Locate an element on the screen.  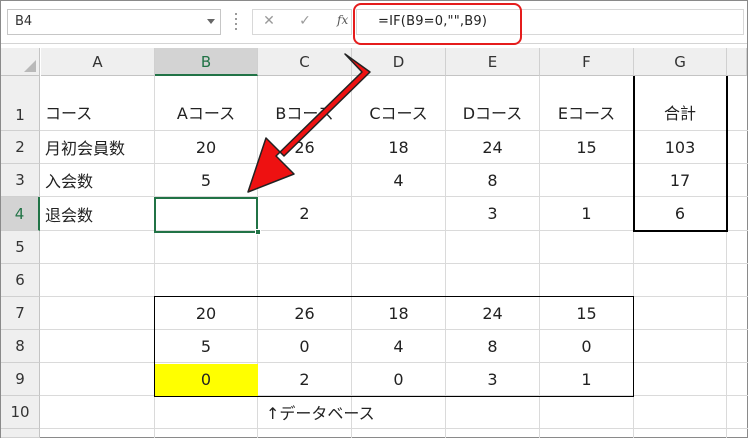
arrow-shape is located at coordinates (309, 123).